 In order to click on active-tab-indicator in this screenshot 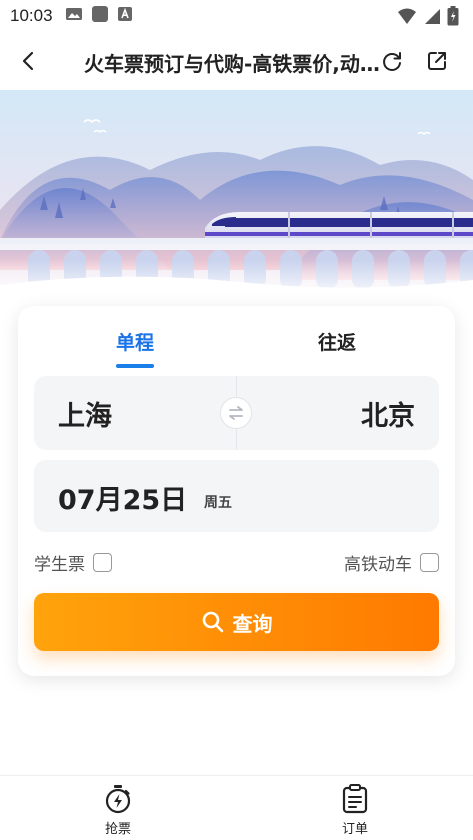, I will do `click(135, 366)`.